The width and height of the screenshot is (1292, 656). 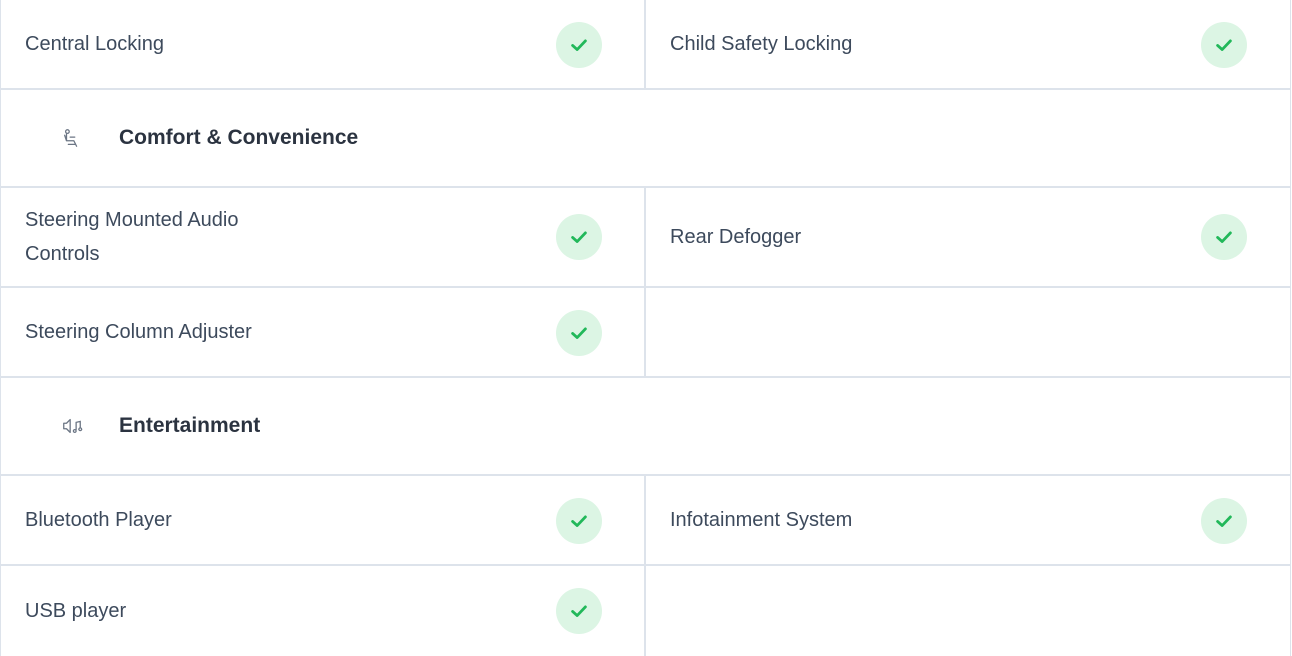 What do you see at coordinates (645, 139) in the screenshot?
I see `section-header-comfort: Comfort & Convenience` at bounding box center [645, 139].